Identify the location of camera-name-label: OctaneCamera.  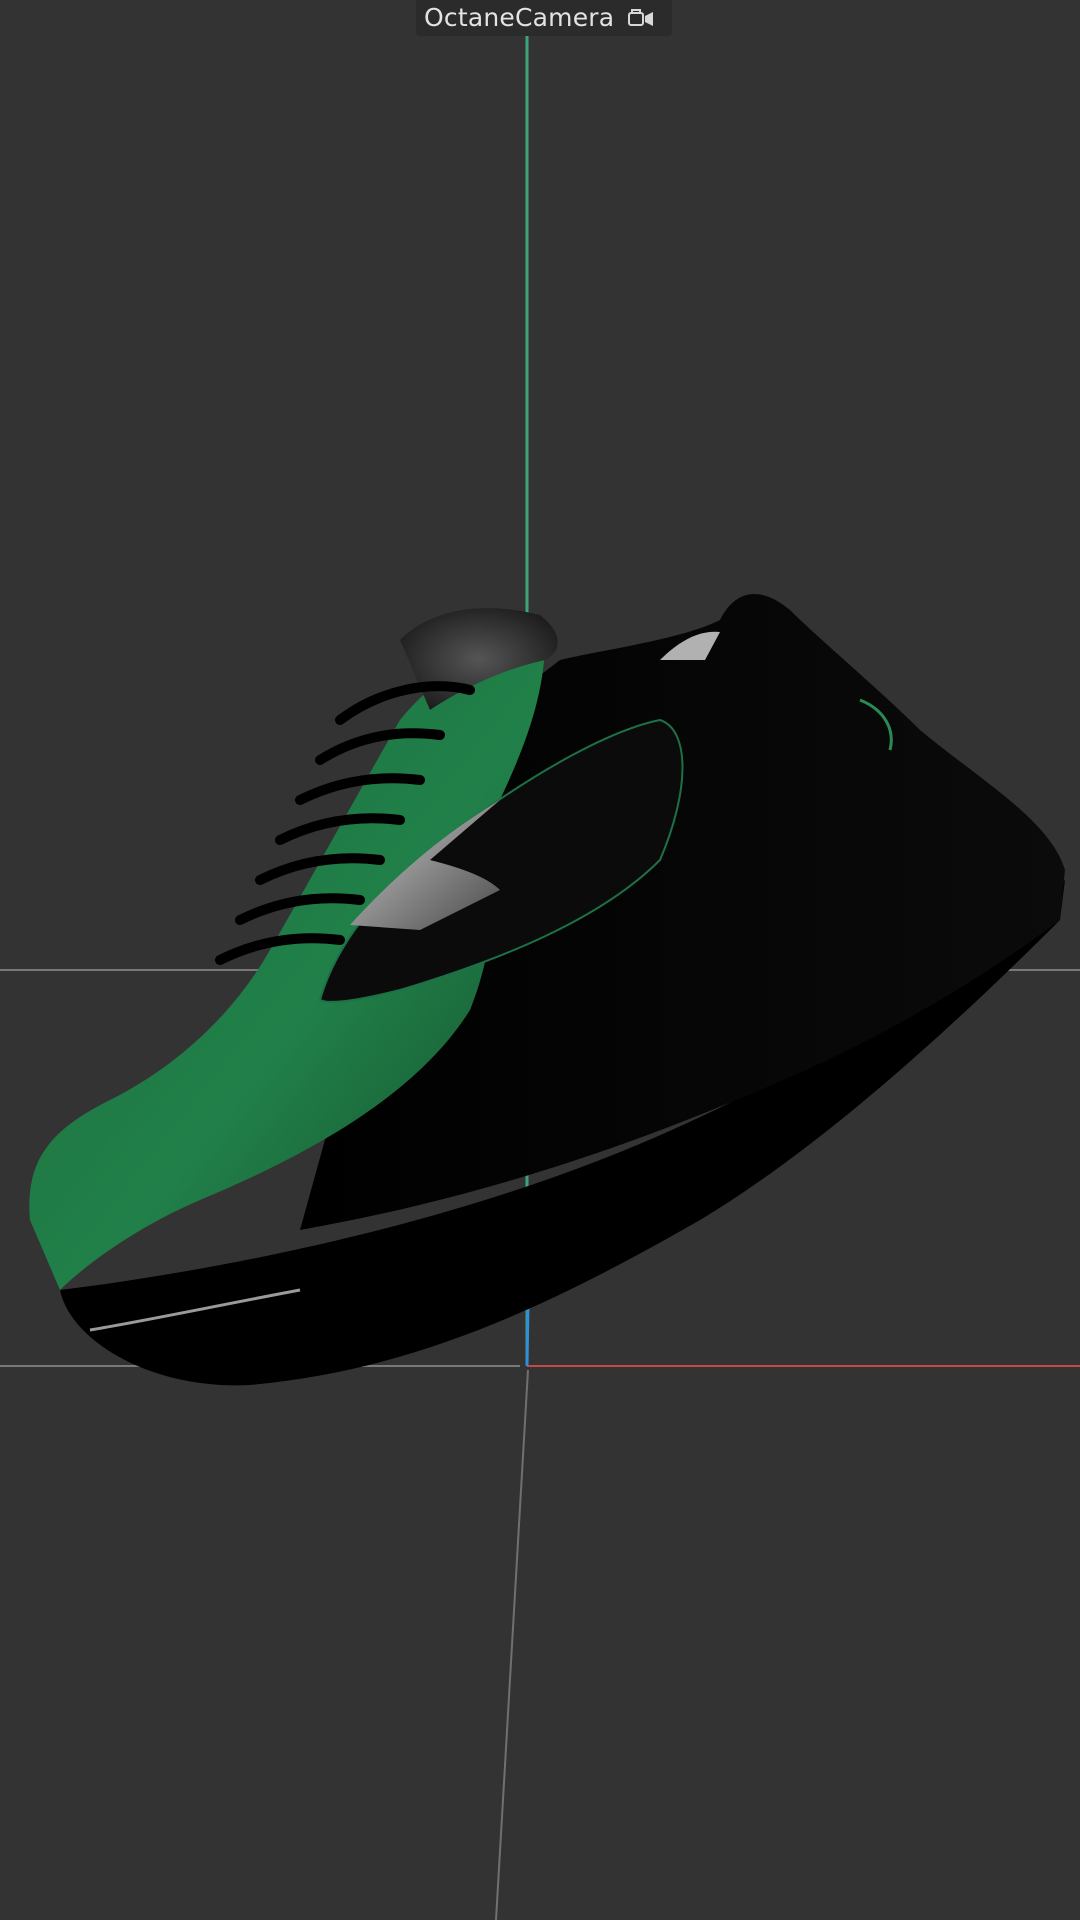
(519, 17).